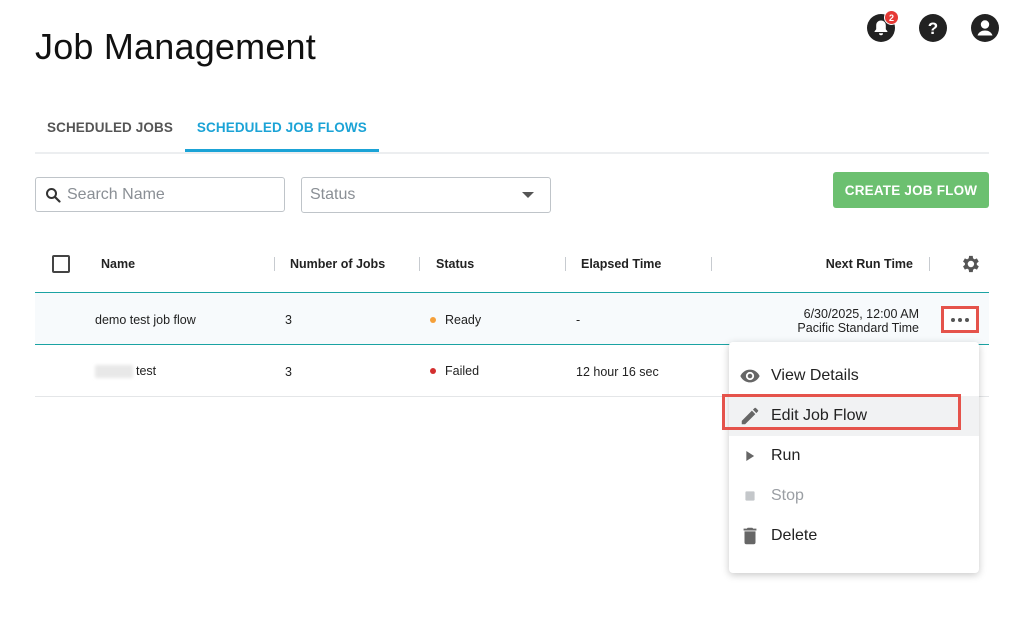 The width and height of the screenshot is (1032, 643). What do you see at coordinates (819, 415) in the screenshot?
I see `menu-item-label: Edit Job Flow` at bounding box center [819, 415].